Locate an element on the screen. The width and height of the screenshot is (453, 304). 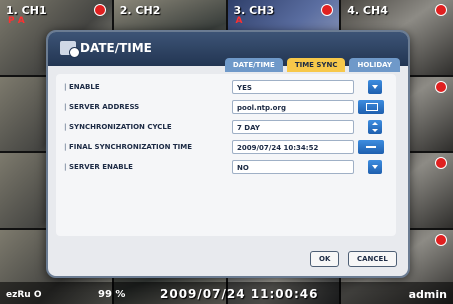
dialog-header: DATE/TIME DATE/TIME TIME SYNC HOLIDAY is located at coordinates (228, 52).